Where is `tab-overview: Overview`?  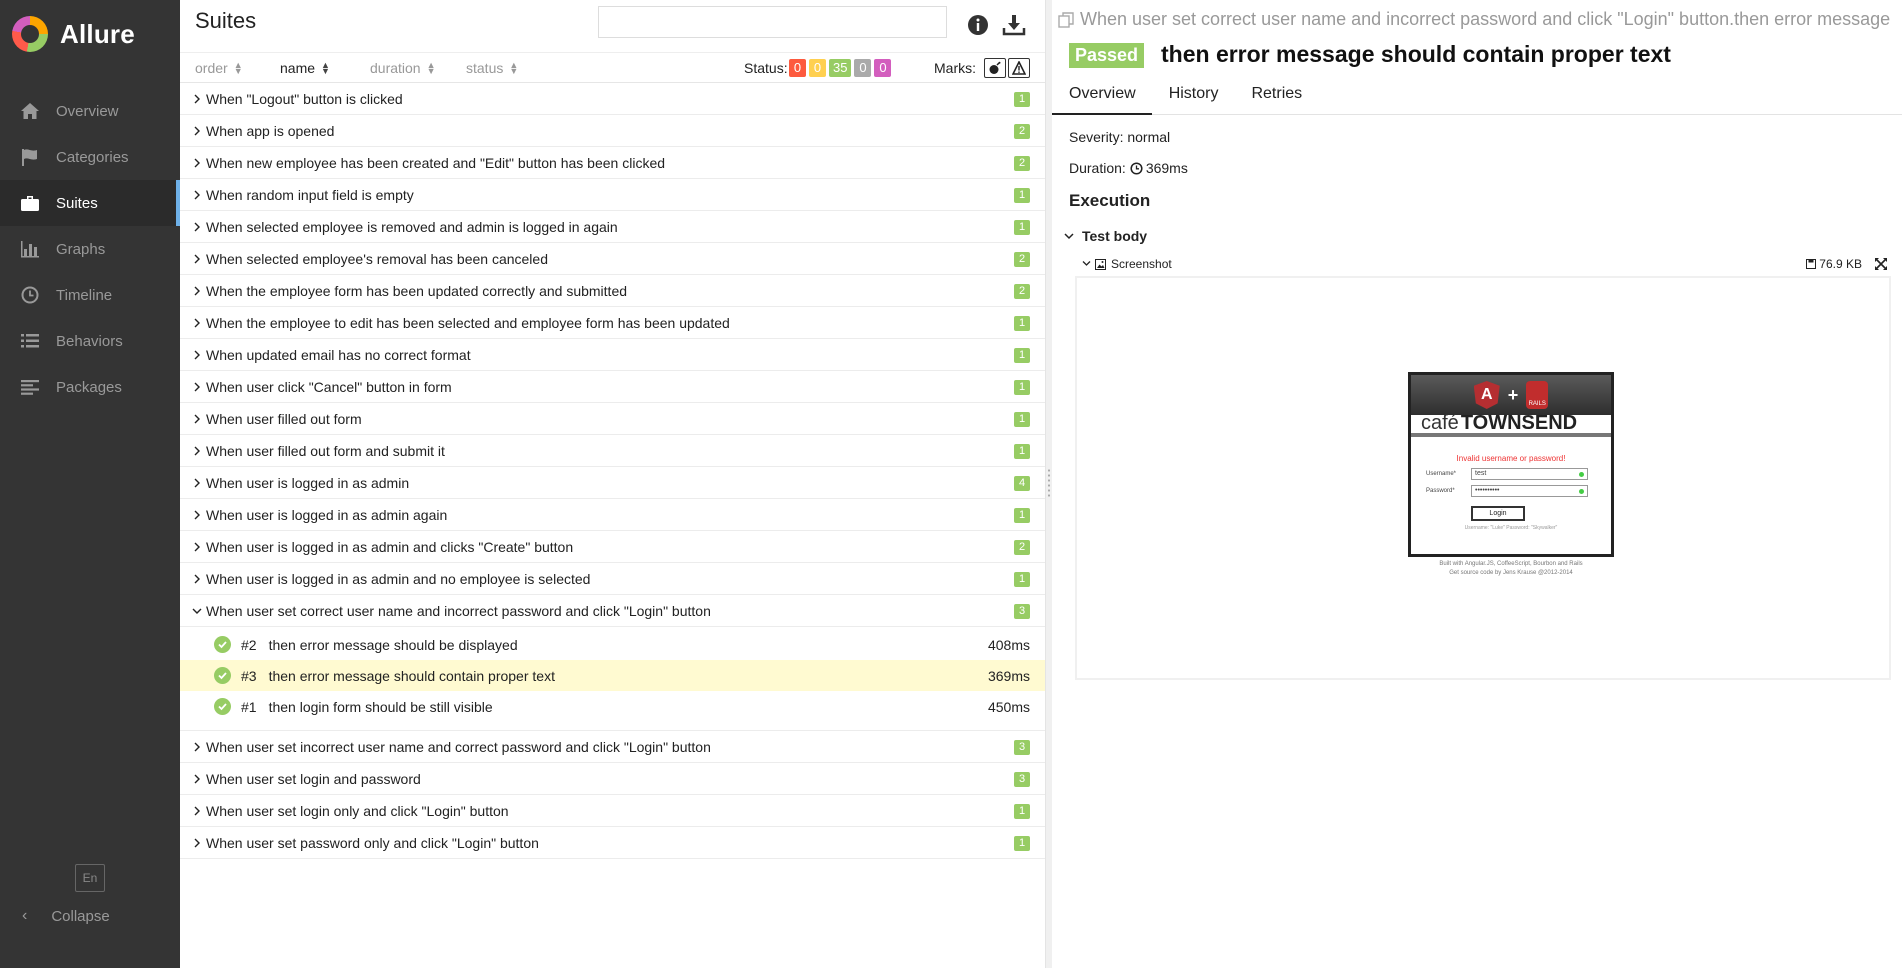
tab-overview: Overview is located at coordinates (1102, 97).